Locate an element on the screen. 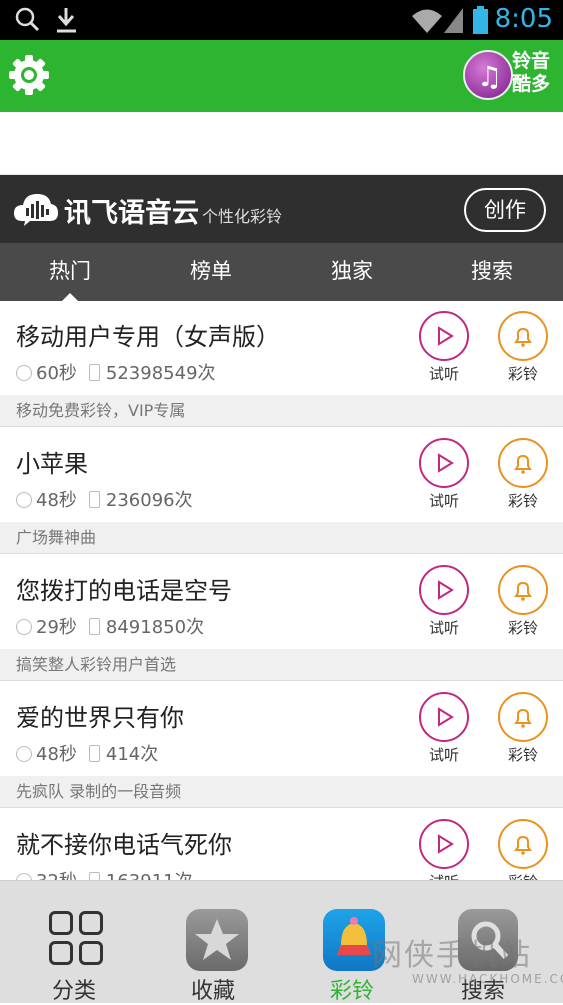  cloud-voice-icon is located at coordinates (36, 210).